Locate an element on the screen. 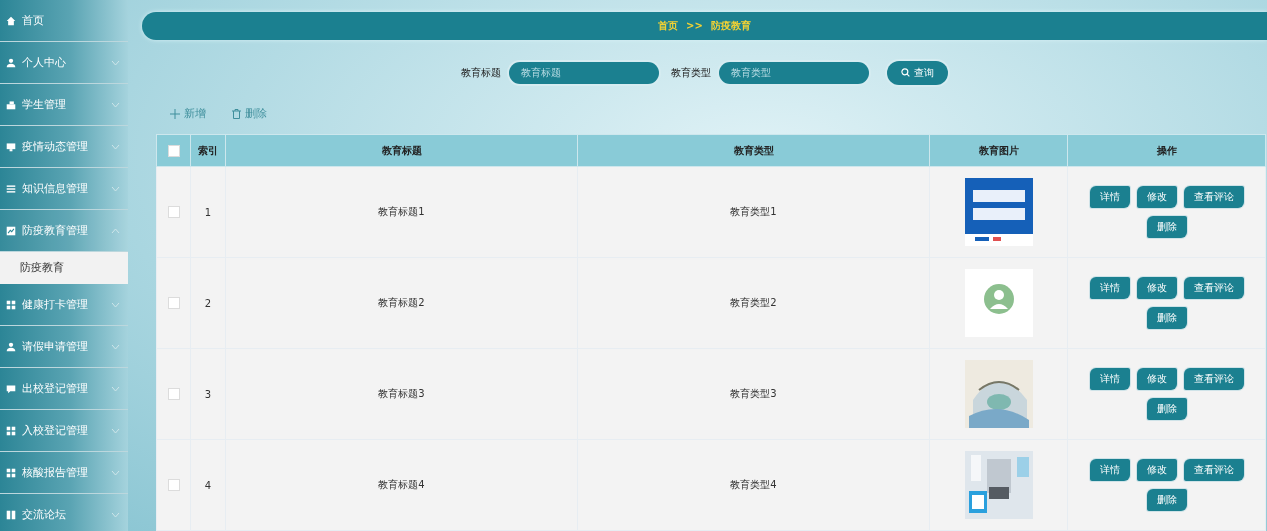 This screenshot has width=1267, height=531. breadcrumb-current: 防疫教育 is located at coordinates (730, 25).